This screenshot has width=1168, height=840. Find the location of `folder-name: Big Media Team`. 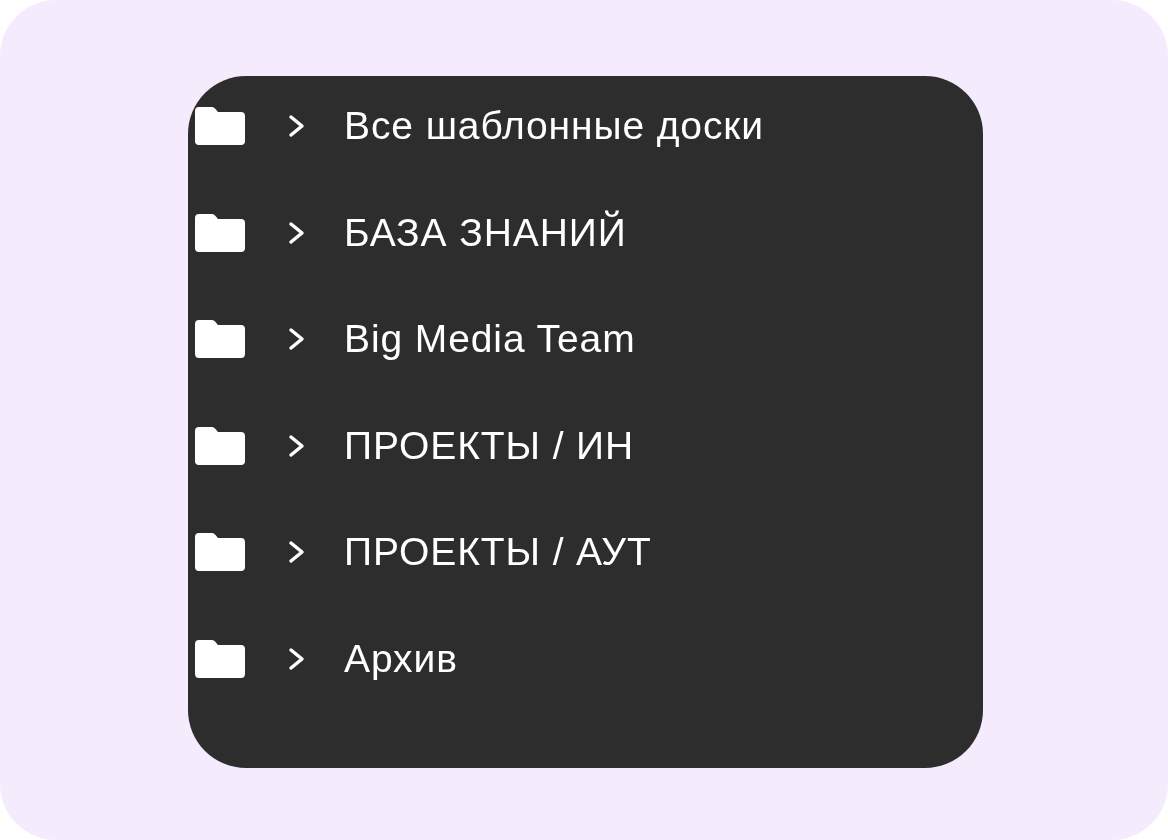

folder-name: Big Media Team is located at coordinates (490, 339).